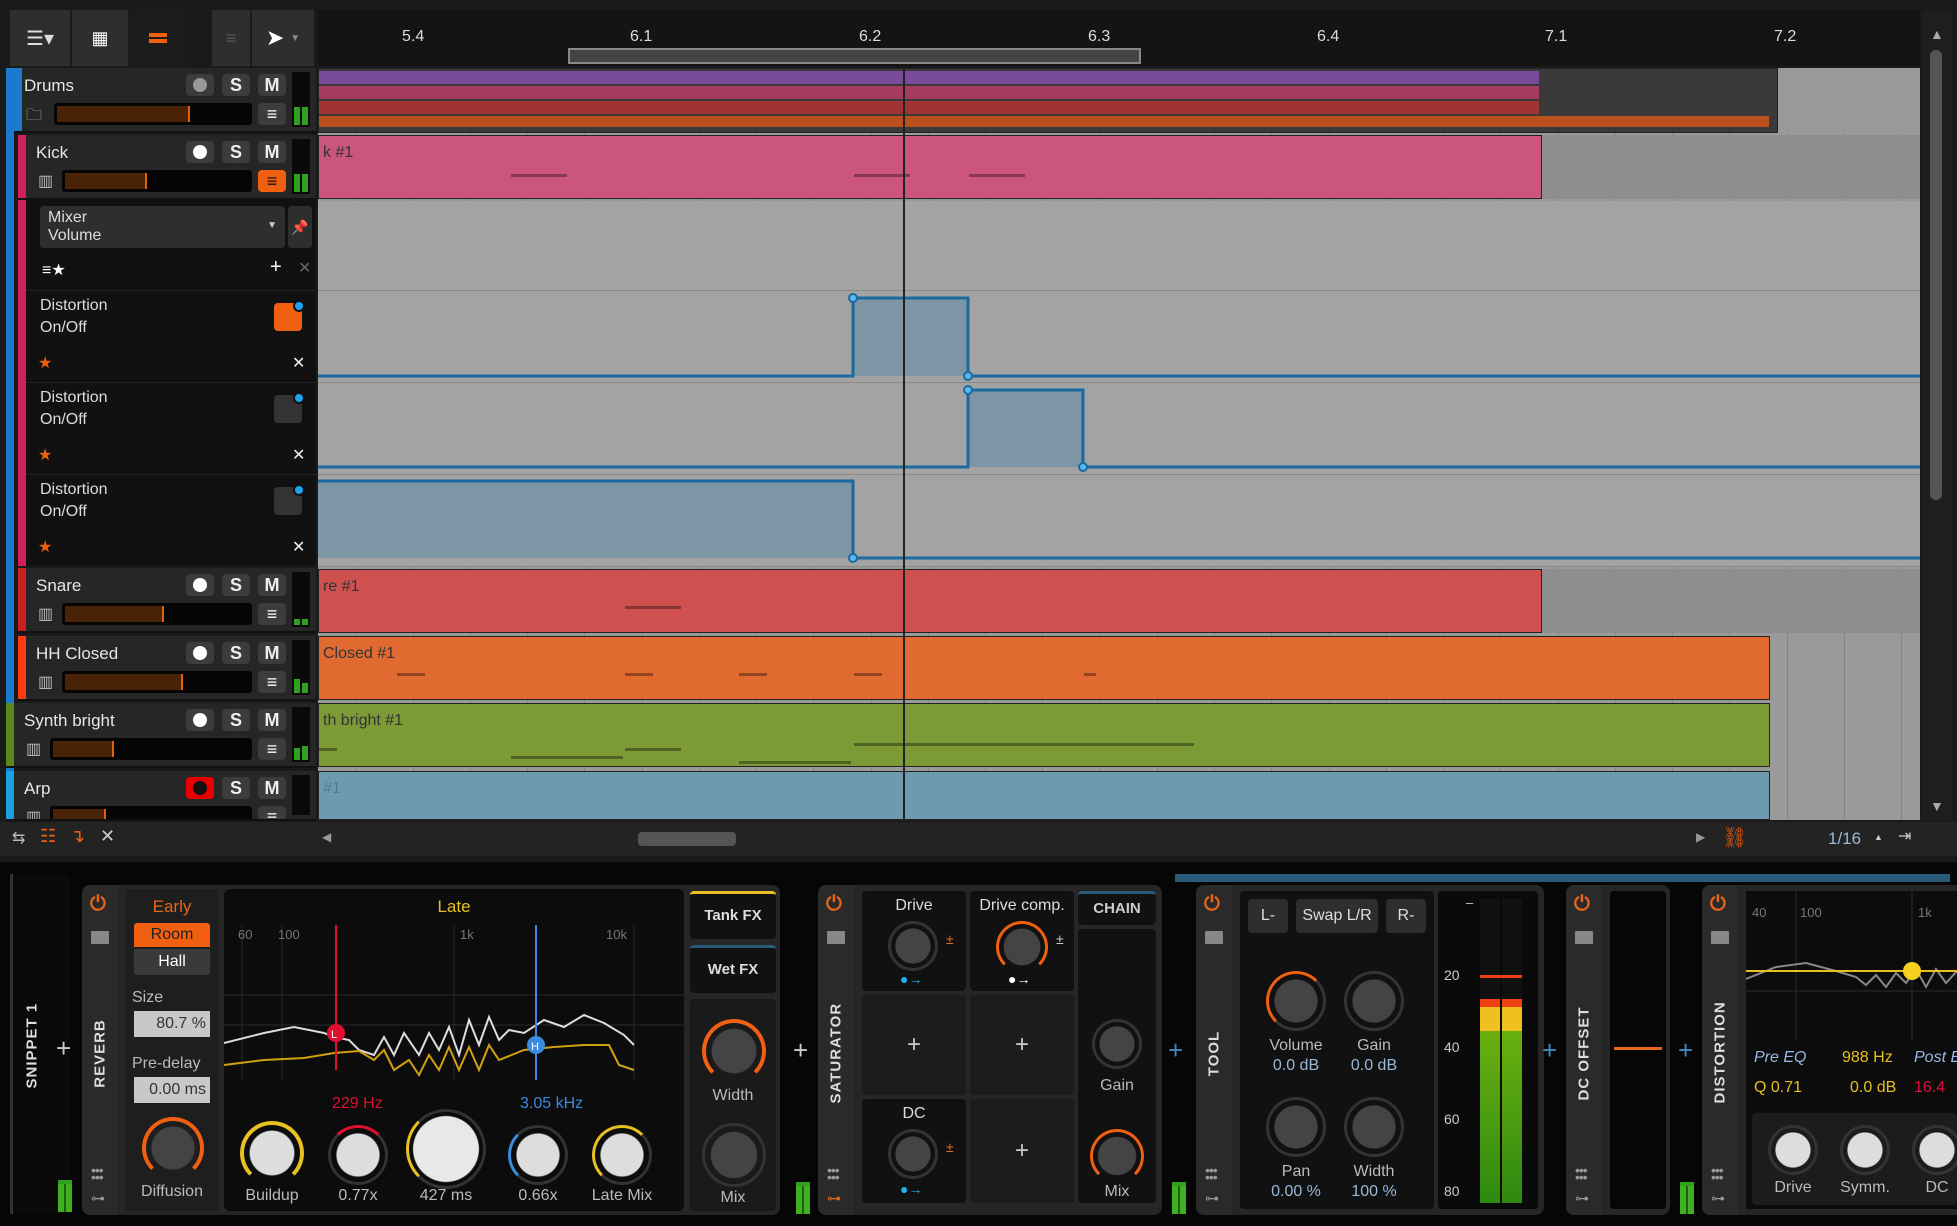  What do you see at coordinates (1044, 735) in the screenshot?
I see `clip-synth-bright: th bright #1` at bounding box center [1044, 735].